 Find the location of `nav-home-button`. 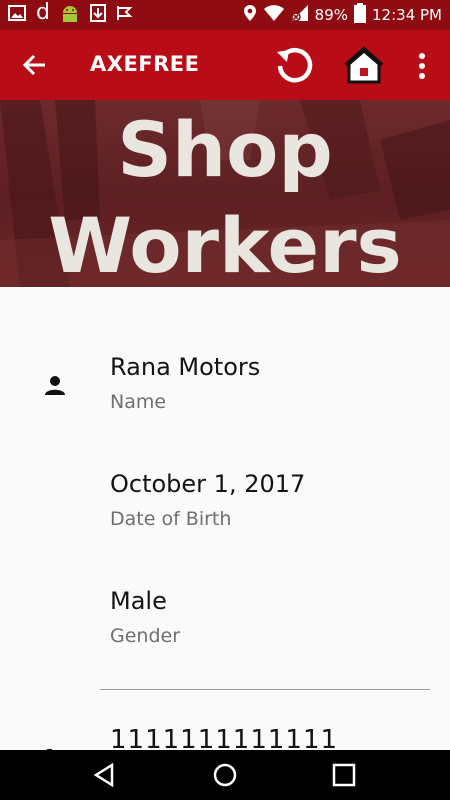

nav-home-button is located at coordinates (225, 775).